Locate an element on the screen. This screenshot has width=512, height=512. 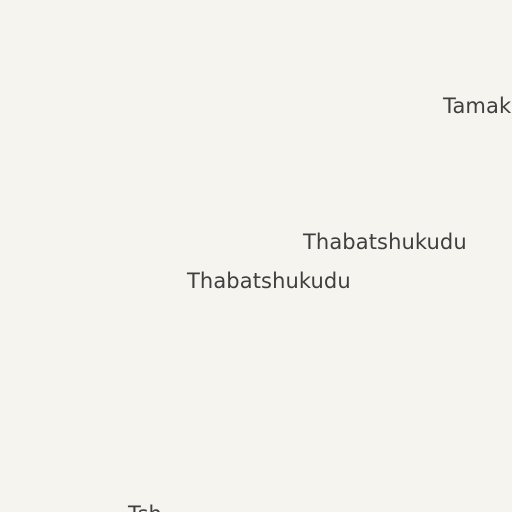
place-label-thabatshukudu-secondary: Thabatshukudu is located at coordinates (269, 281).